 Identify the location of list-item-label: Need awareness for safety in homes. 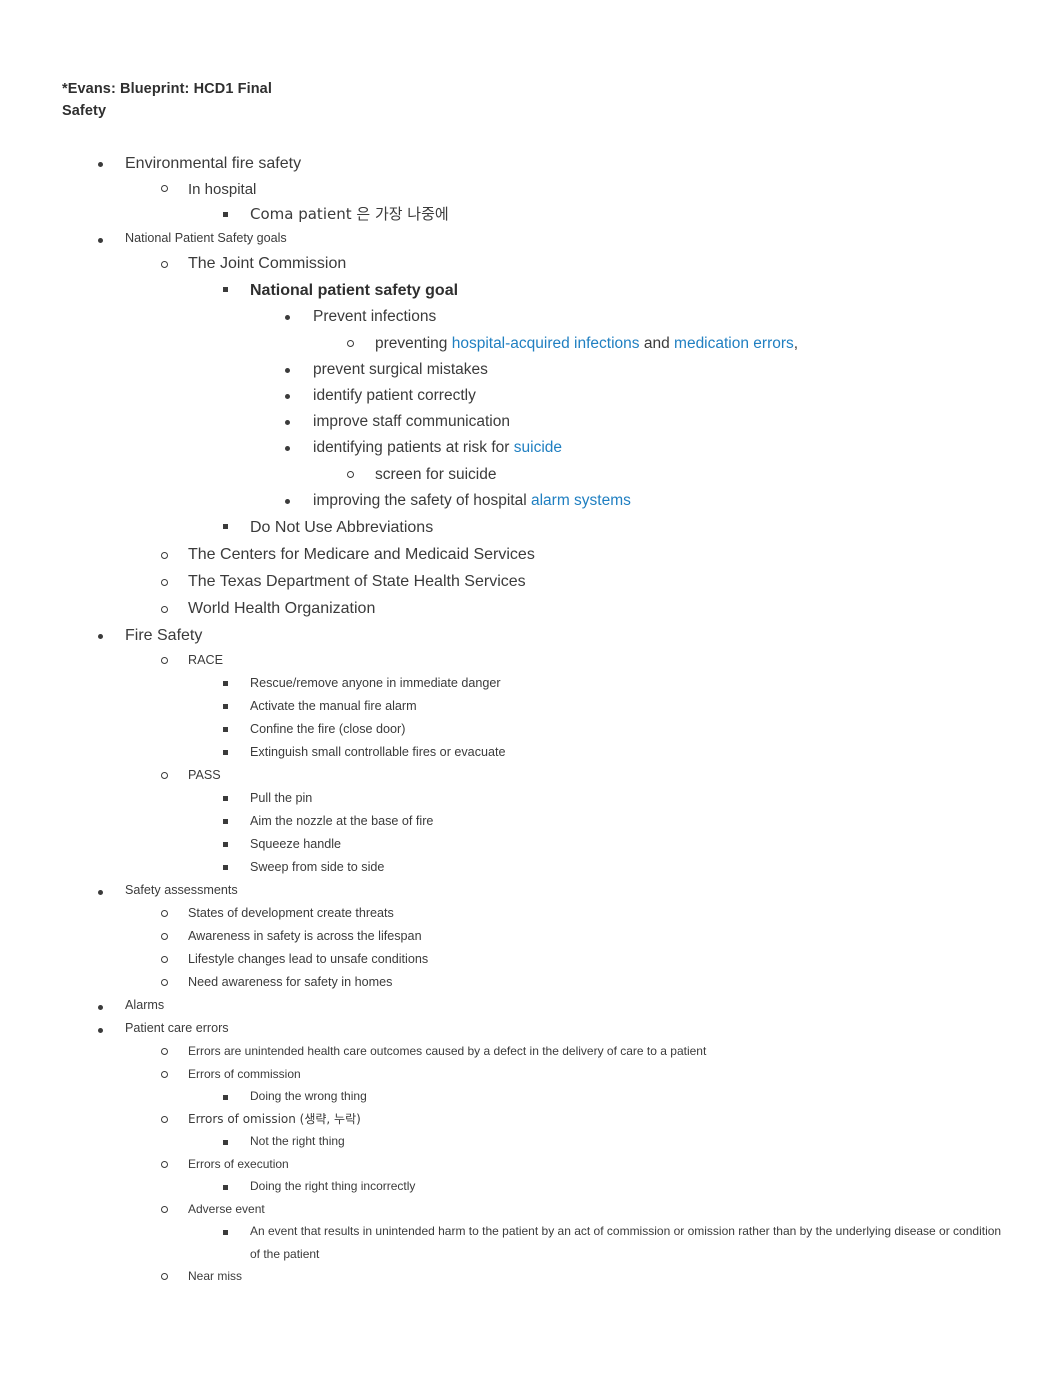
(290, 982).